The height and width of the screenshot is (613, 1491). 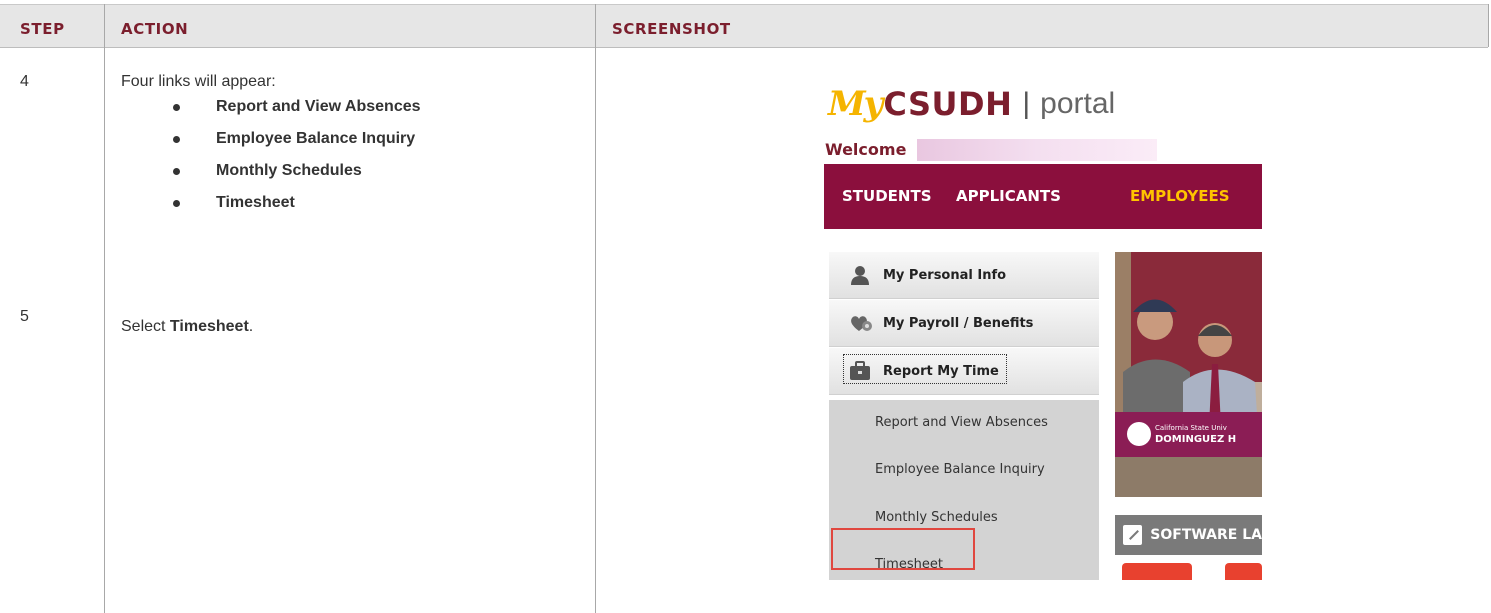 I want to click on logo-csudh: CSUDH, so click(x=948, y=104).